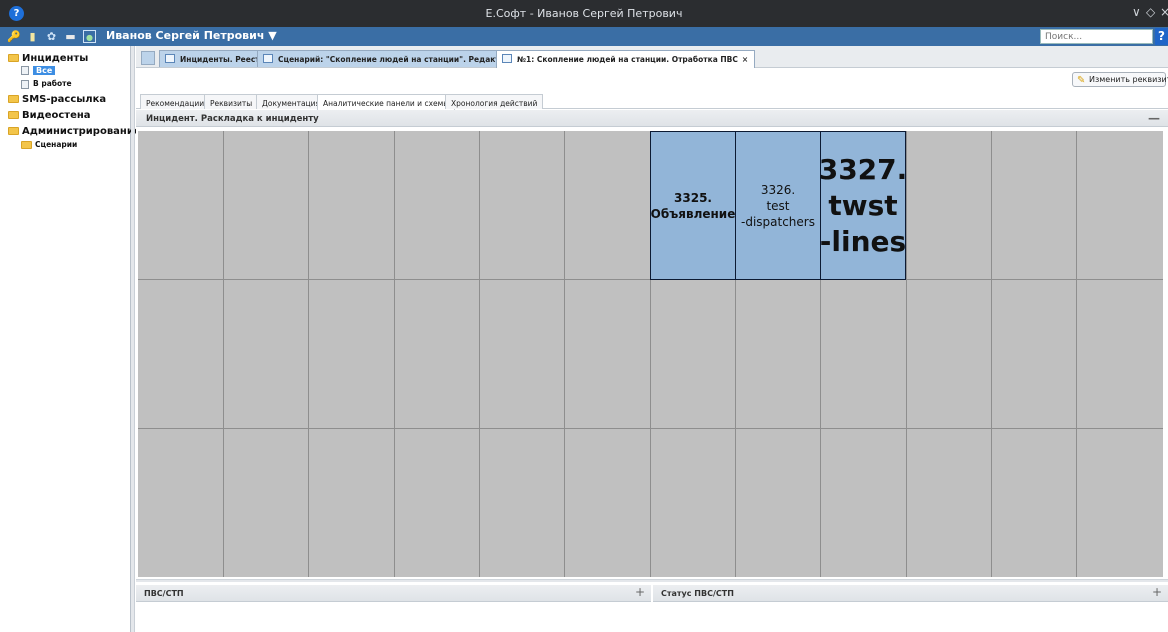 This screenshot has height=632, width=1168. I want to click on sidebar-splitter, so click(133, 339).